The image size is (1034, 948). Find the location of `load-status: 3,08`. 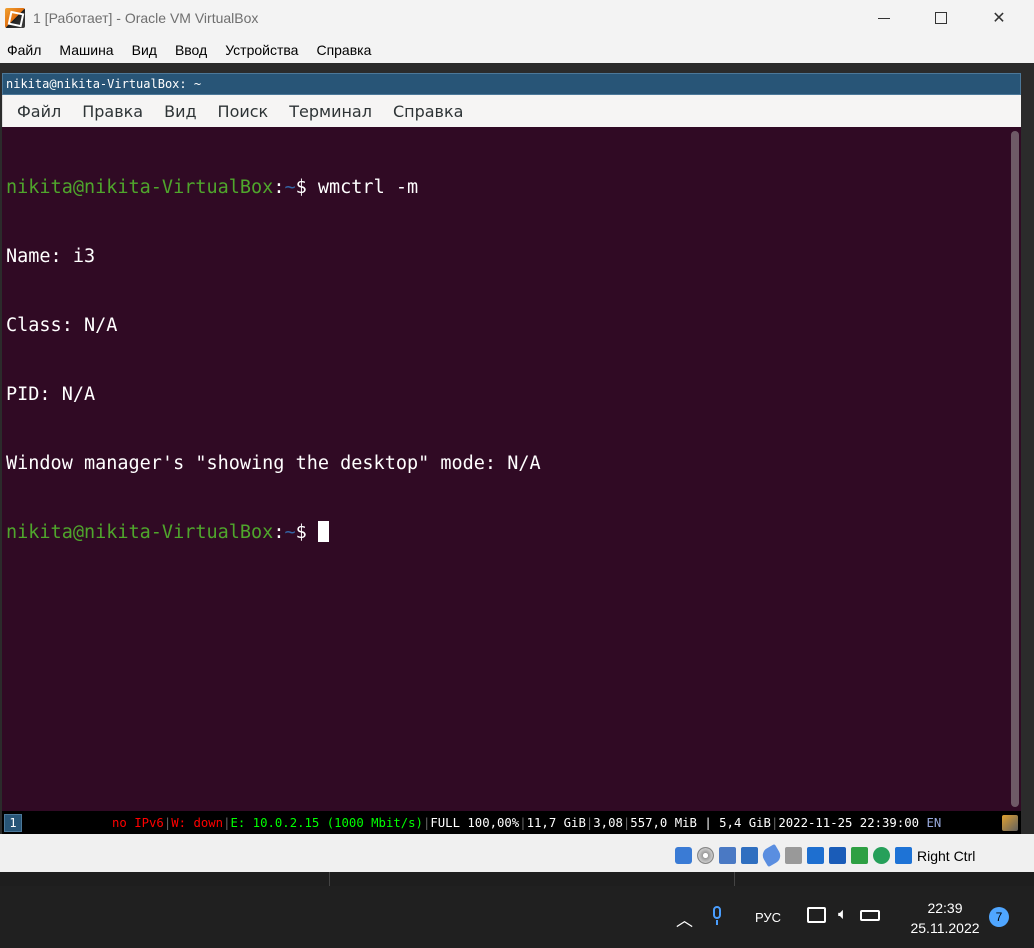

load-status: 3,08 is located at coordinates (608, 823).